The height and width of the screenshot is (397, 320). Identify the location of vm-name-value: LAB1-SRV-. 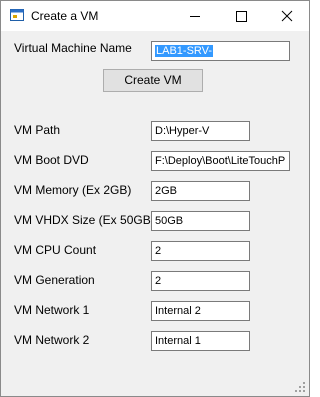
(184, 51).